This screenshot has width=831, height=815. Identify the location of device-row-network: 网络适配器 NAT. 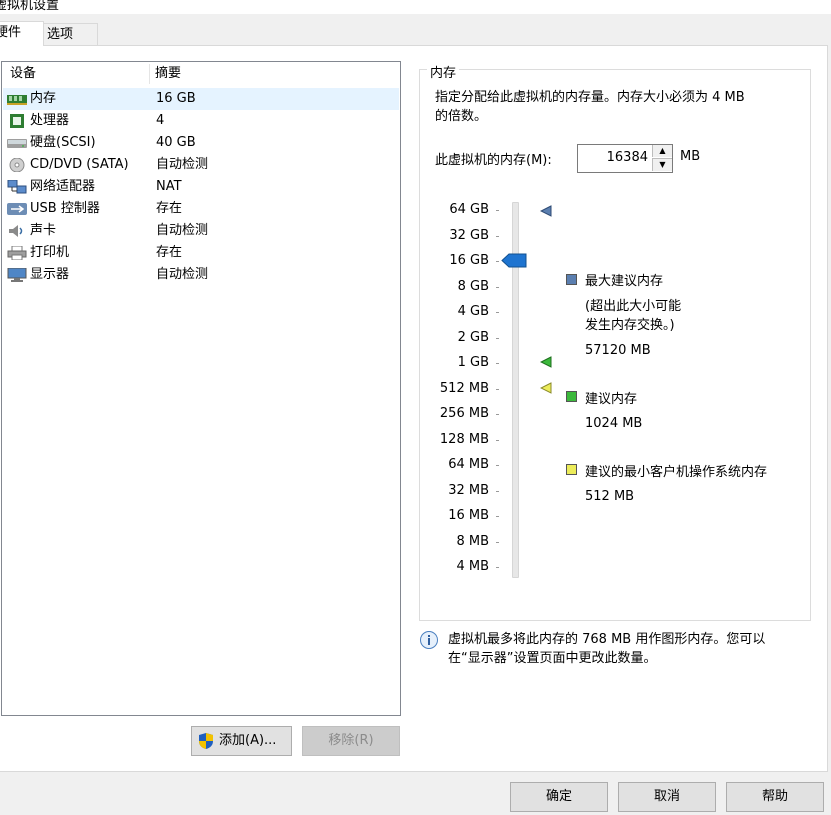
(201, 187).